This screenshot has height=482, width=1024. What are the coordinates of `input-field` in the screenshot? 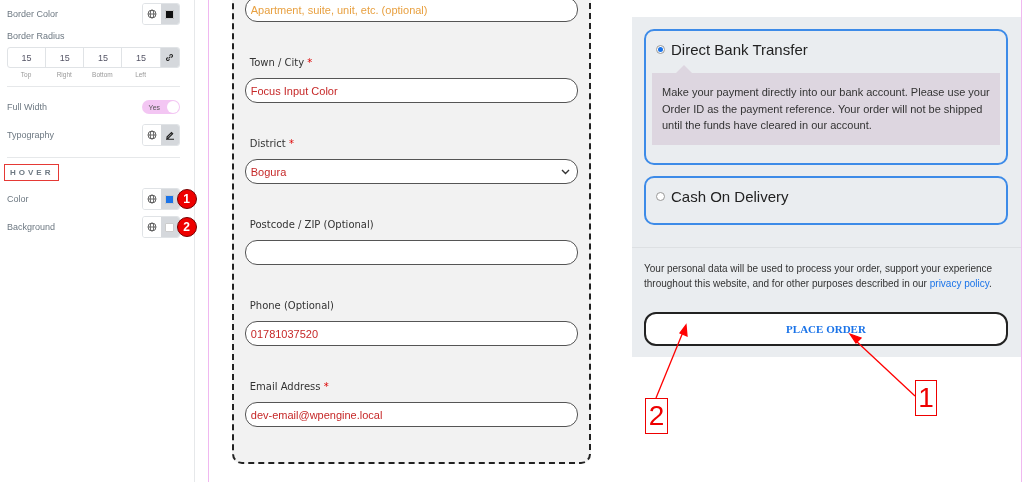 It's located at (411, 252).